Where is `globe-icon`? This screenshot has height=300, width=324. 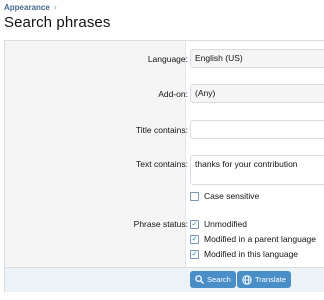 globe-icon is located at coordinates (247, 279).